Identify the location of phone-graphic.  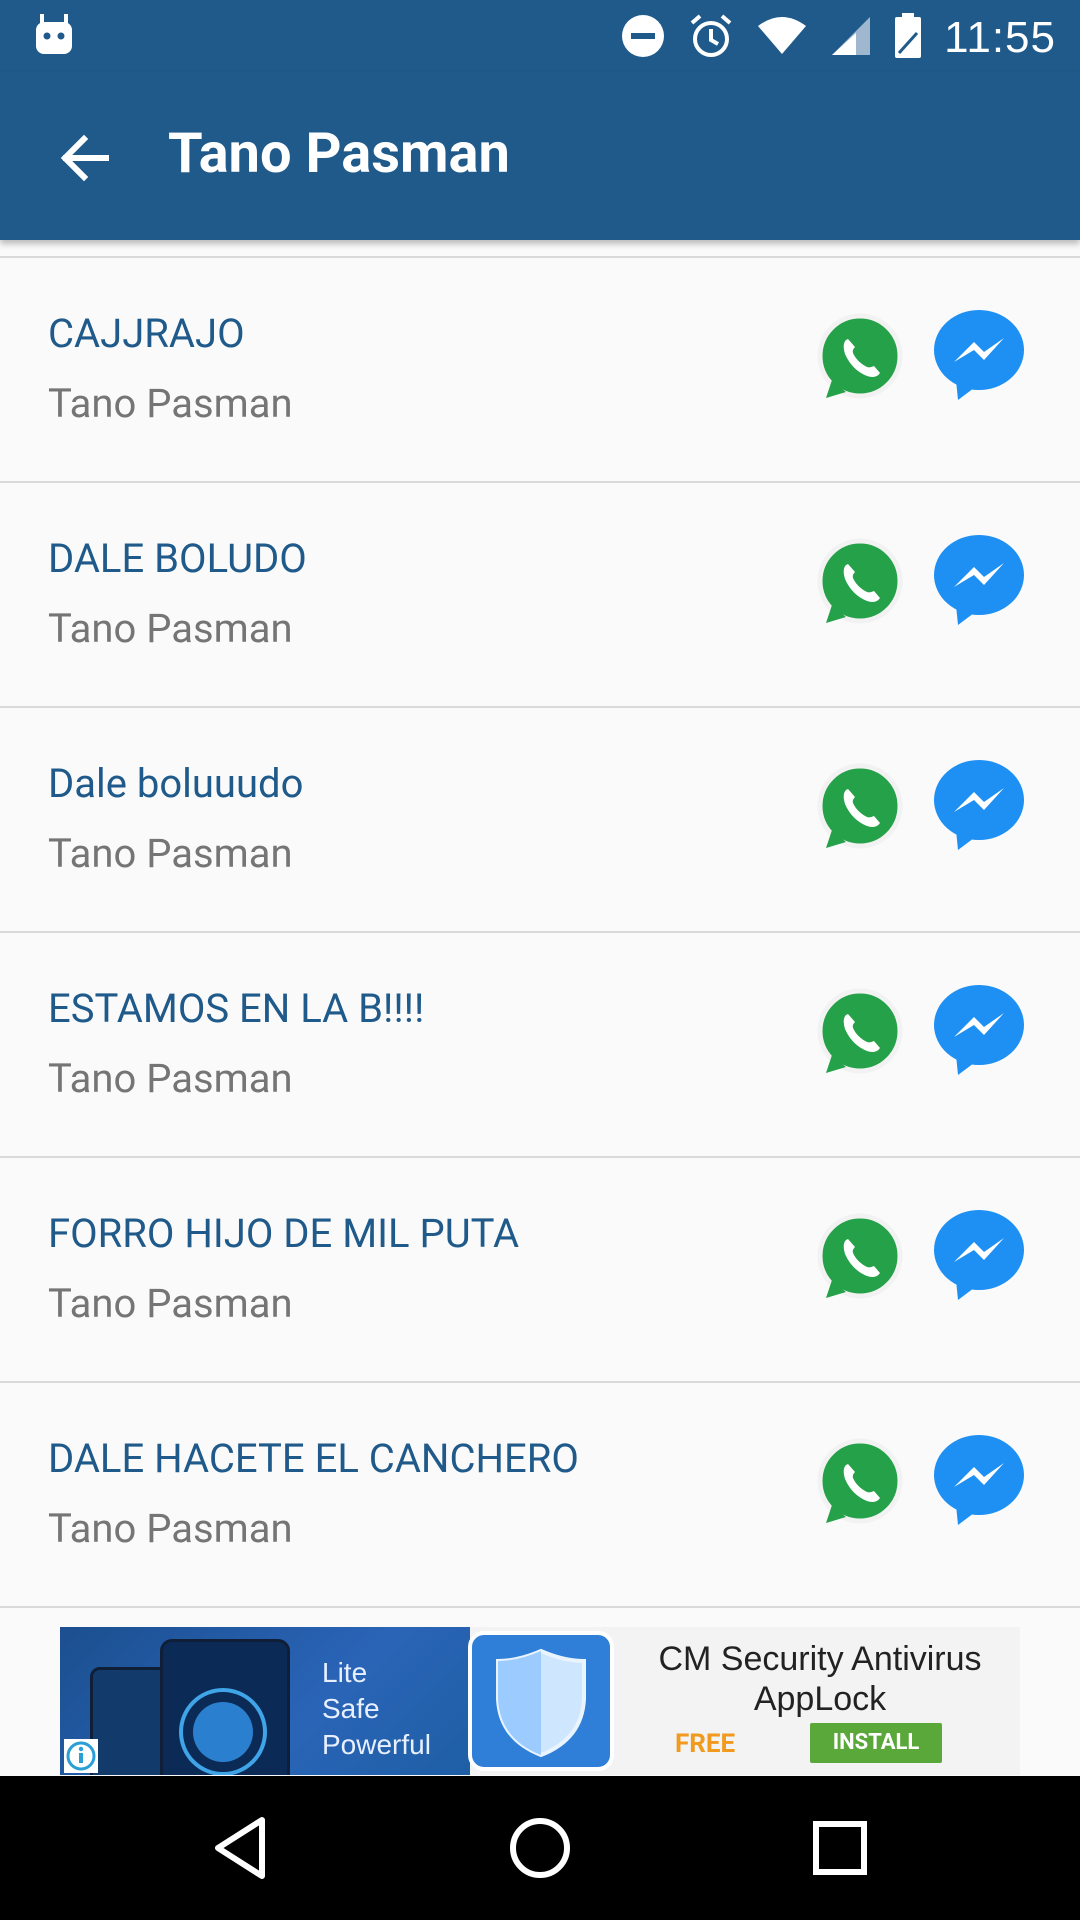
(225, 1707).